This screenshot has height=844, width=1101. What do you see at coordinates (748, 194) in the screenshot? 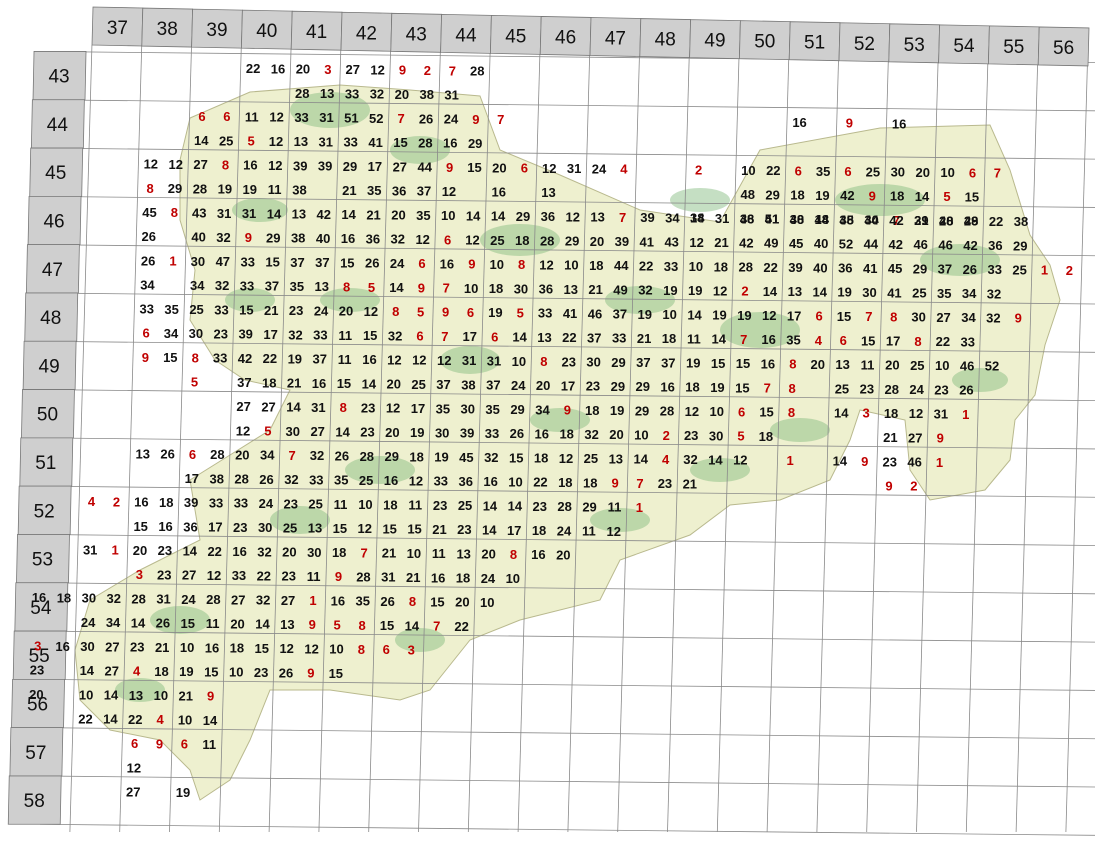
I see `sheet-number: 48` at bounding box center [748, 194].